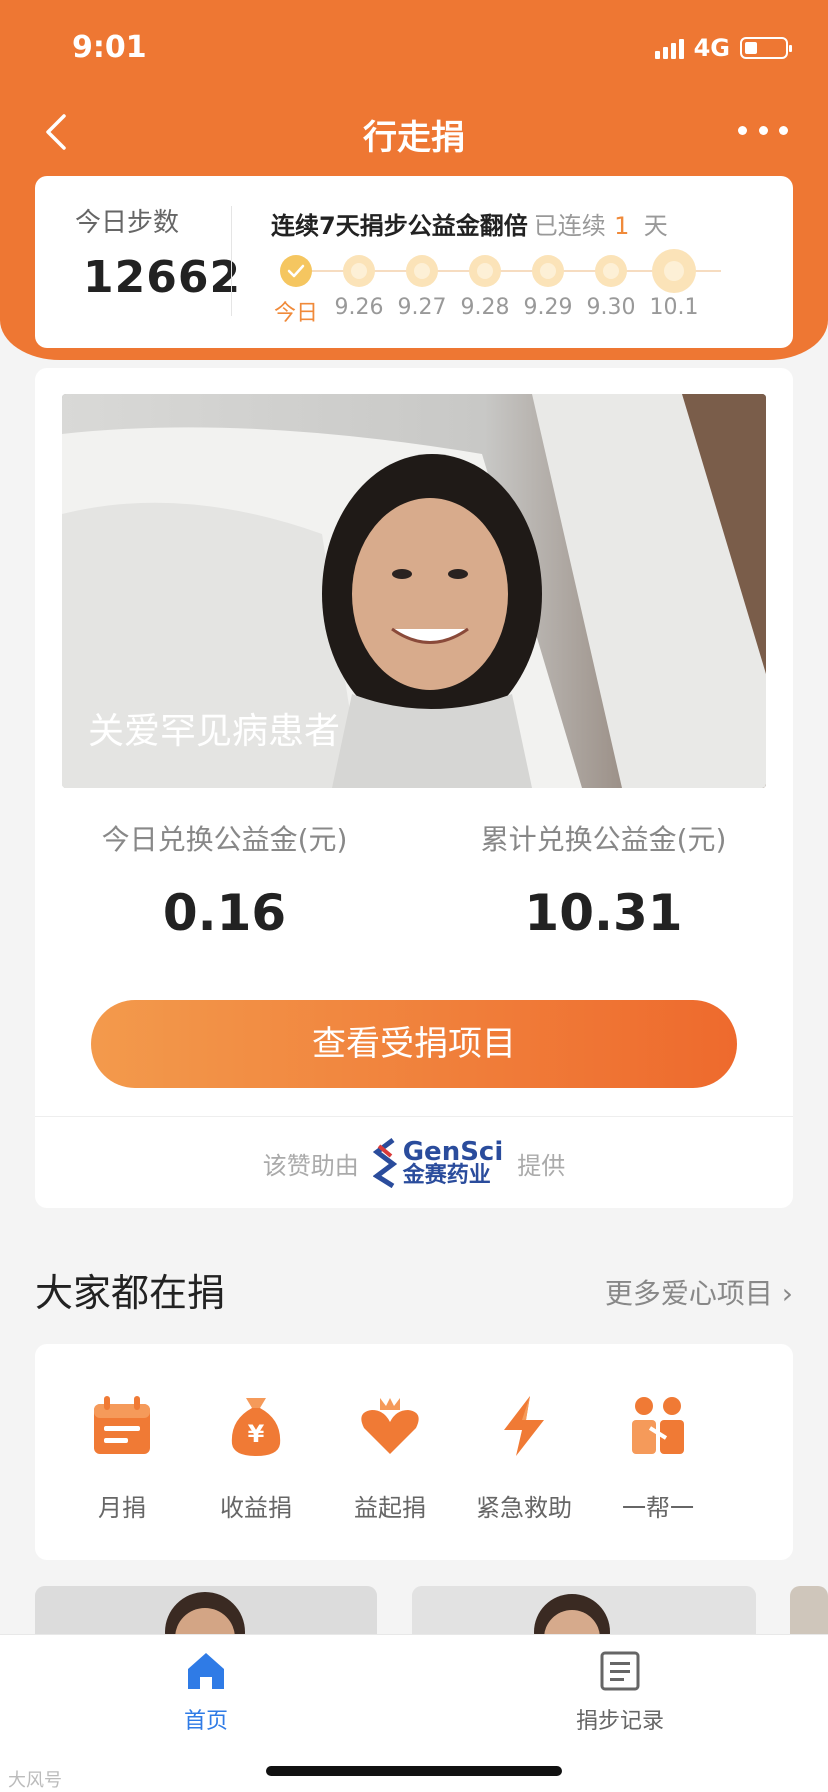 The width and height of the screenshot is (828, 1792). I want to click on check-icon, so click(296, 271).